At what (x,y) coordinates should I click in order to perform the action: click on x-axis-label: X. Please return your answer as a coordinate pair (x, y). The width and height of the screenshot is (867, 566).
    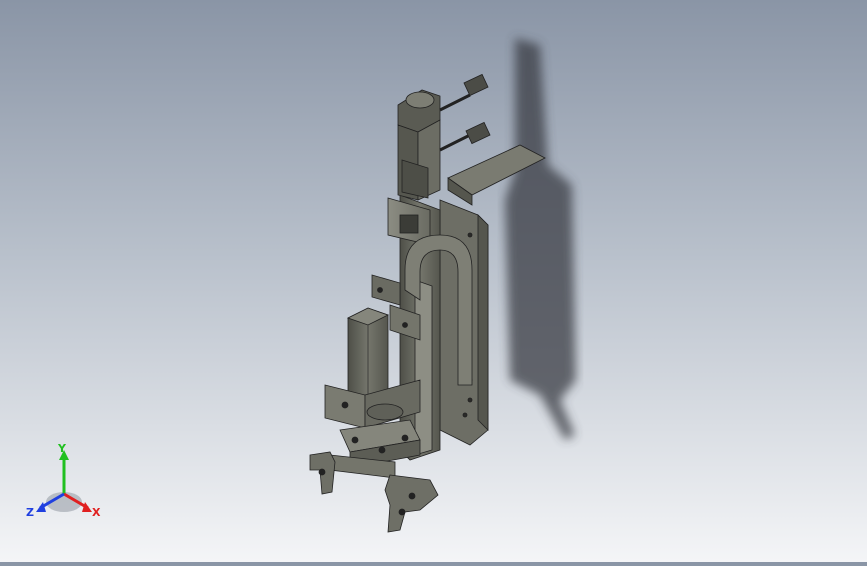
    Looking at the image, I should click on (96, 512).